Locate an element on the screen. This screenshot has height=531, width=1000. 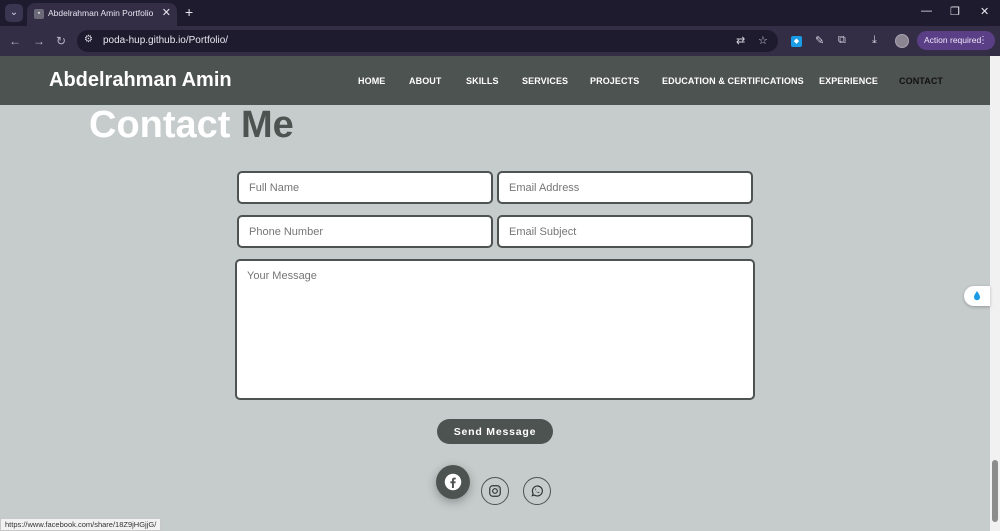
subject-input is located at coordinates (625, 231).